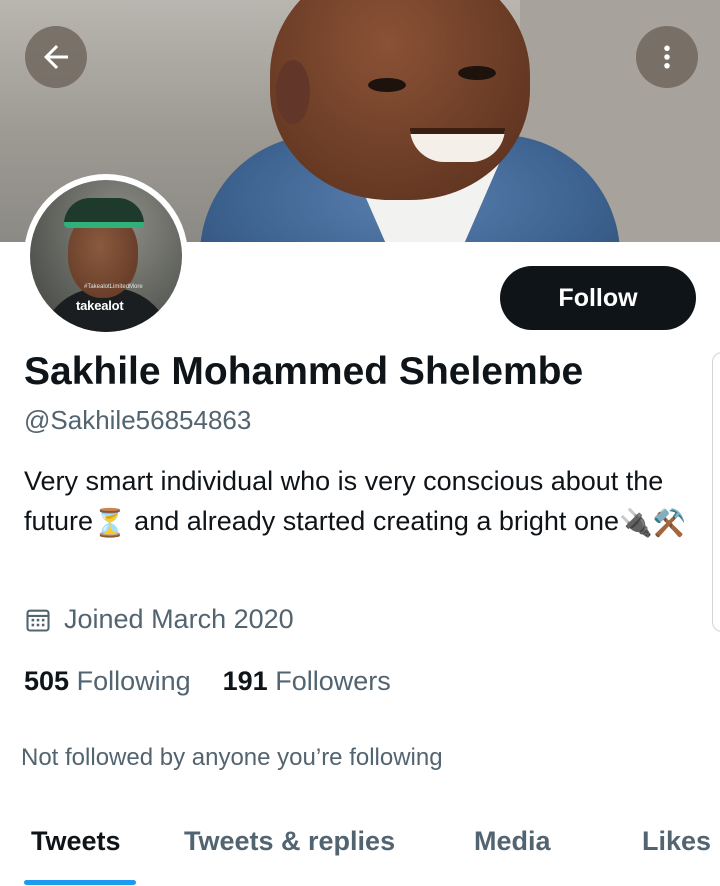 The height and width of the screenshot is (886, 720). I want to click on followers-label: Followers, so click(333, 681).